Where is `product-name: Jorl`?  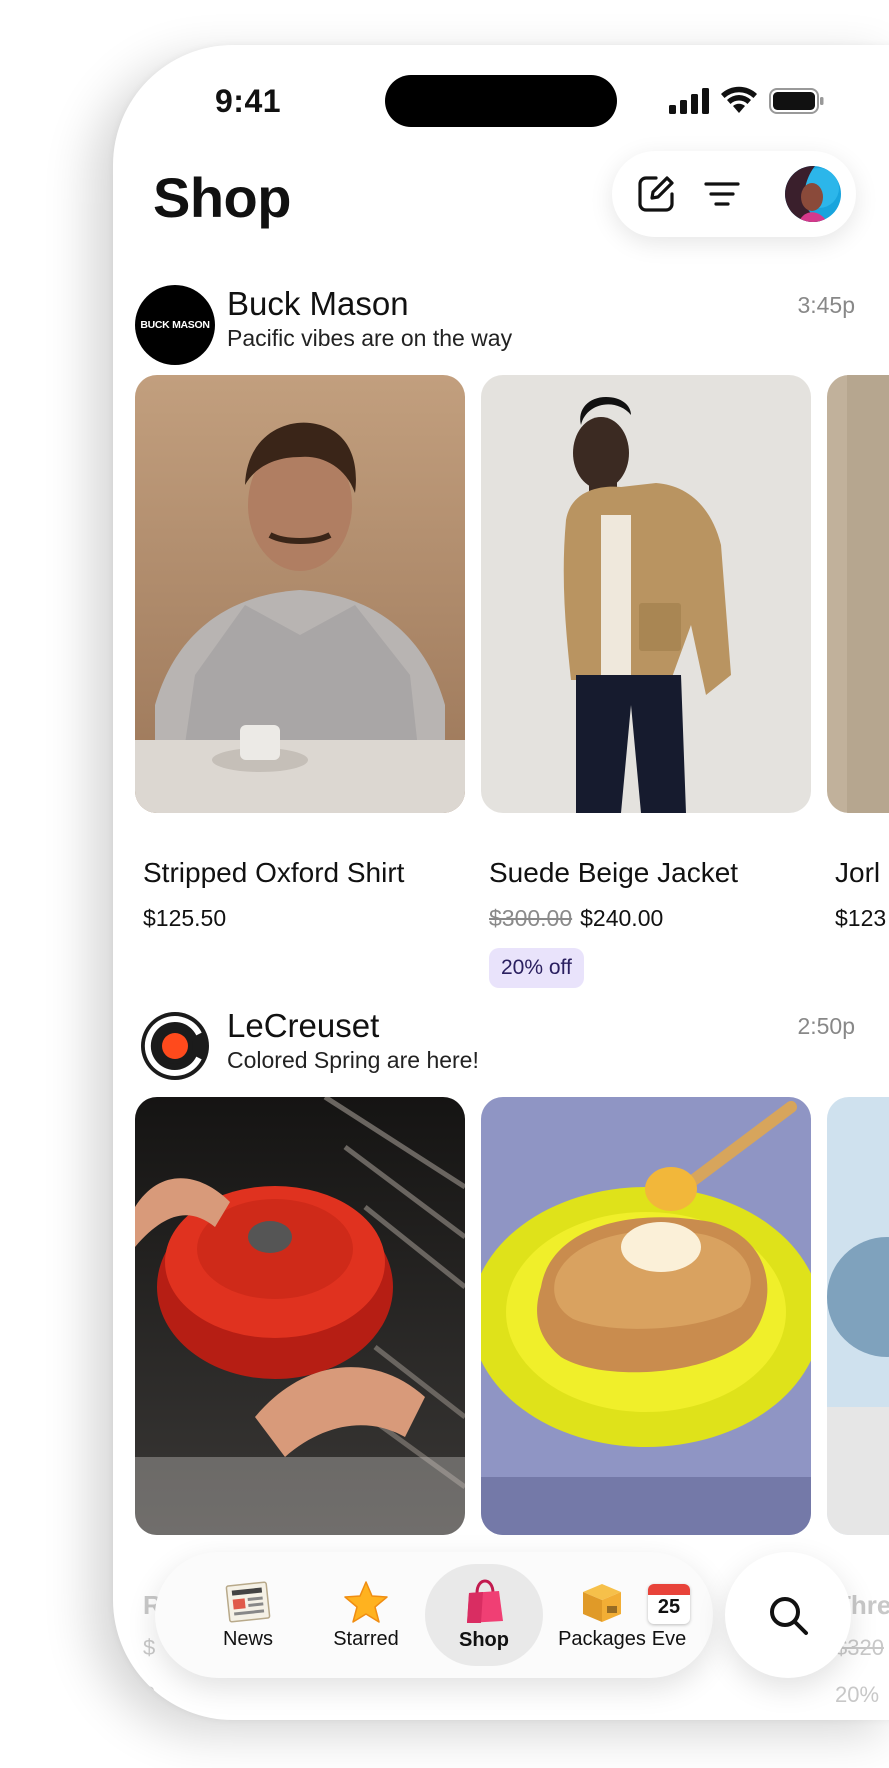
product-name: Jorl is located at coordinates (857, 873).